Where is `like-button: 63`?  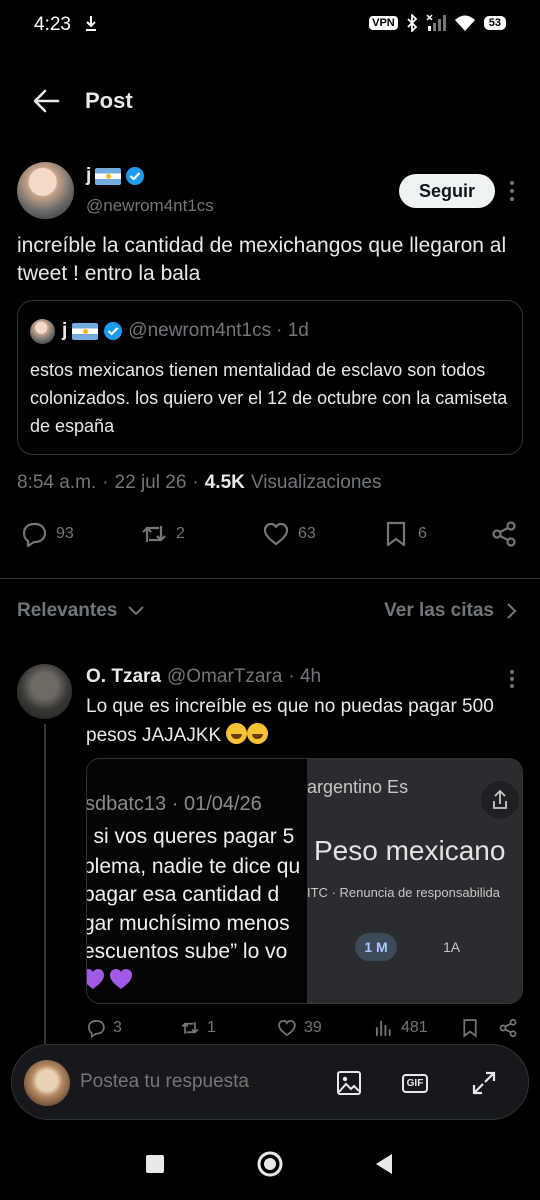 like-button: 63 is located at coordinates (289, 534).